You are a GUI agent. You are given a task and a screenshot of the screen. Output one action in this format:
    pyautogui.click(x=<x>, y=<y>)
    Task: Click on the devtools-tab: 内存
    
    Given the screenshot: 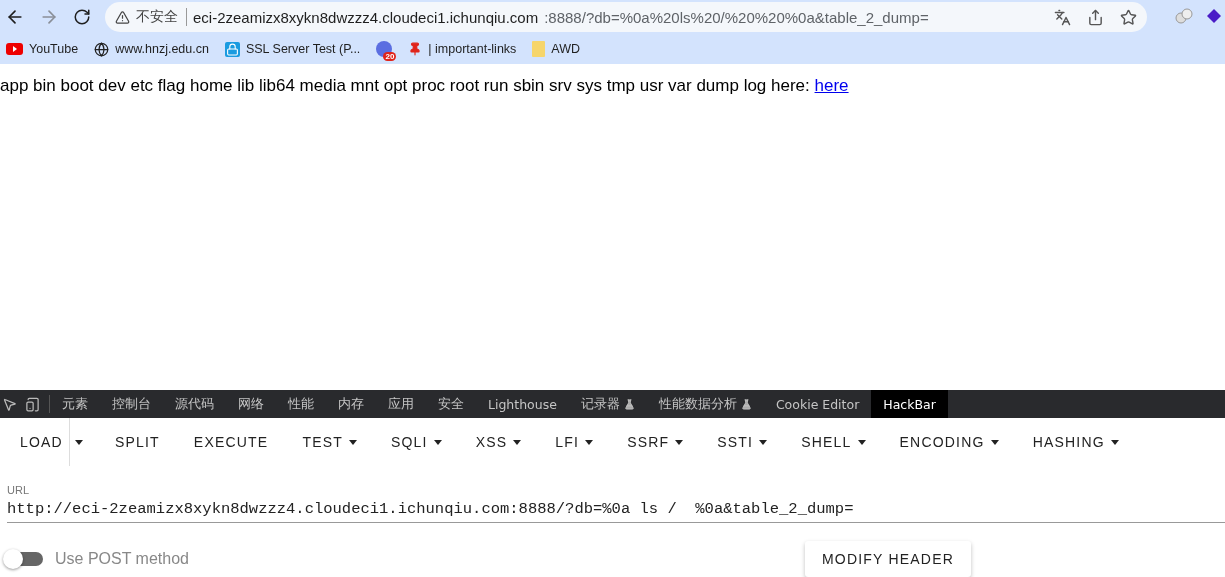 What is the action you would take?
    pyautogui.click(x=351, y=404)
    